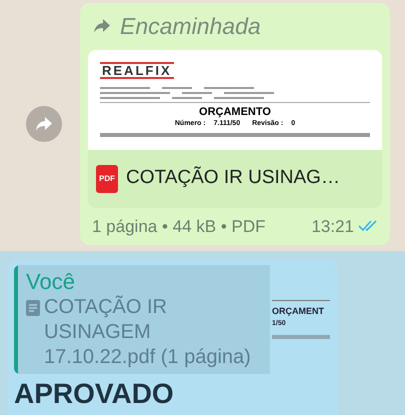 The width and height of the screenshot is (405, 415). What do you see at coordinates (298, 311) in the screenshot?
I see `thumbnail-title: ORÇAMENT` at bounding box center [298, 311].